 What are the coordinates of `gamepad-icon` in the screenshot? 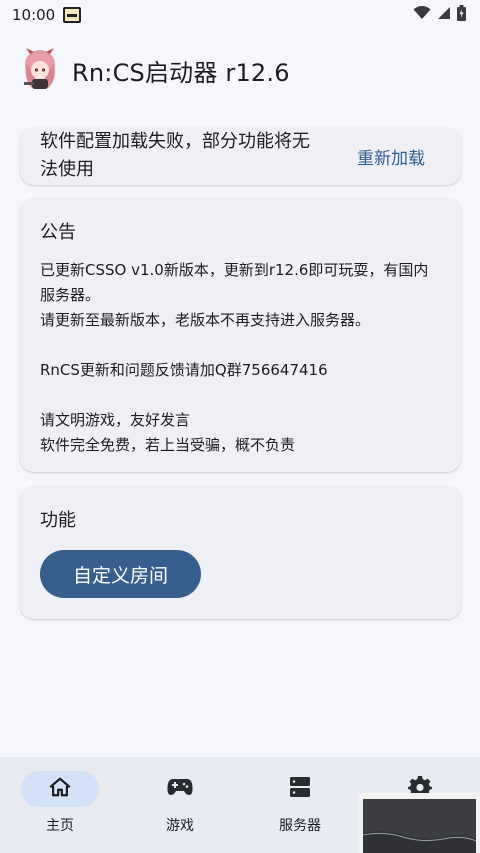 It's located at (180, 789).